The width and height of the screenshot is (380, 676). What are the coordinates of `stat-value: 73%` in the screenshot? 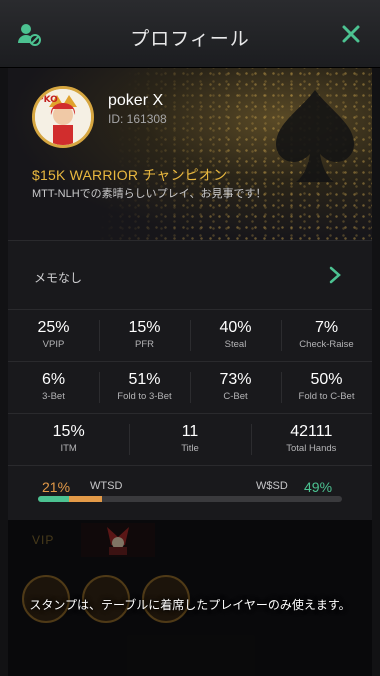 It's located at (235, 379).